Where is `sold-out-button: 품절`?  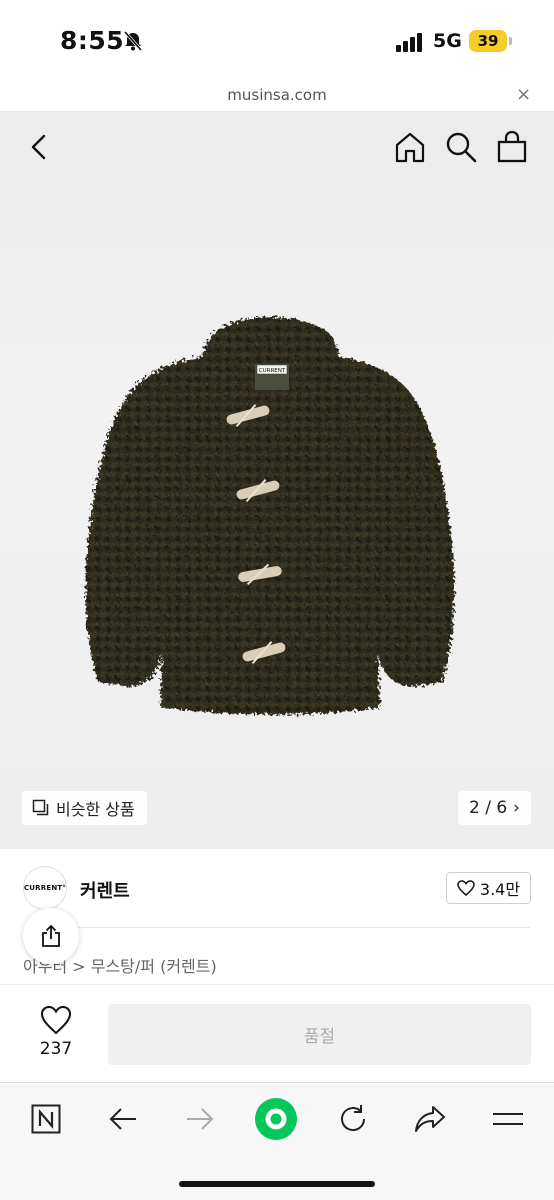
sold-out-button: 품절 is located at coordinates (319, 1034).